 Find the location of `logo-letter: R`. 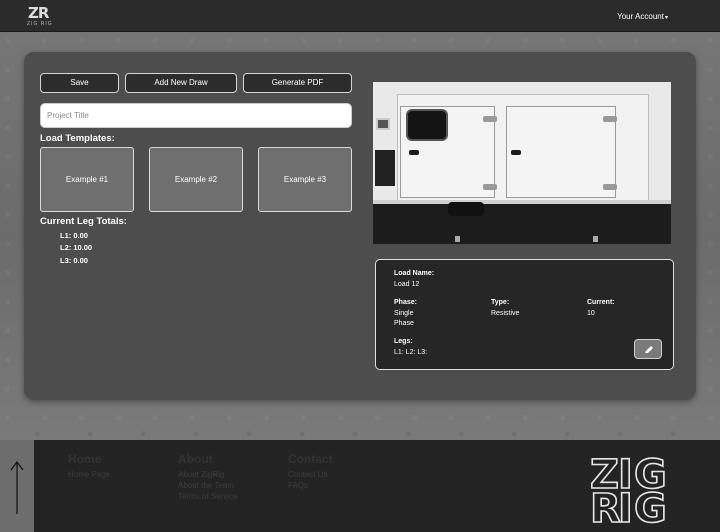

logo-letter: R is located at coordinates (605, 509).